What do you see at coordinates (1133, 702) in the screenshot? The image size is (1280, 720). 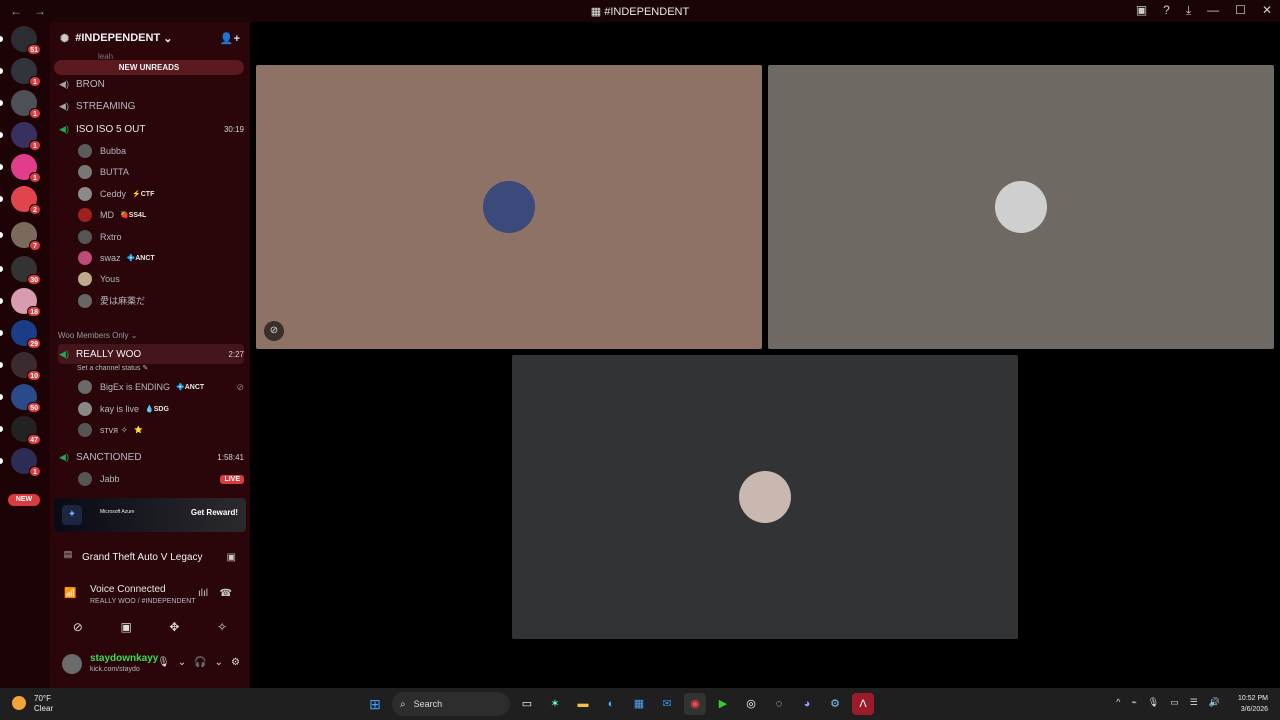 I see `network-icon: ⌁` at bounding box center [1133, 702].